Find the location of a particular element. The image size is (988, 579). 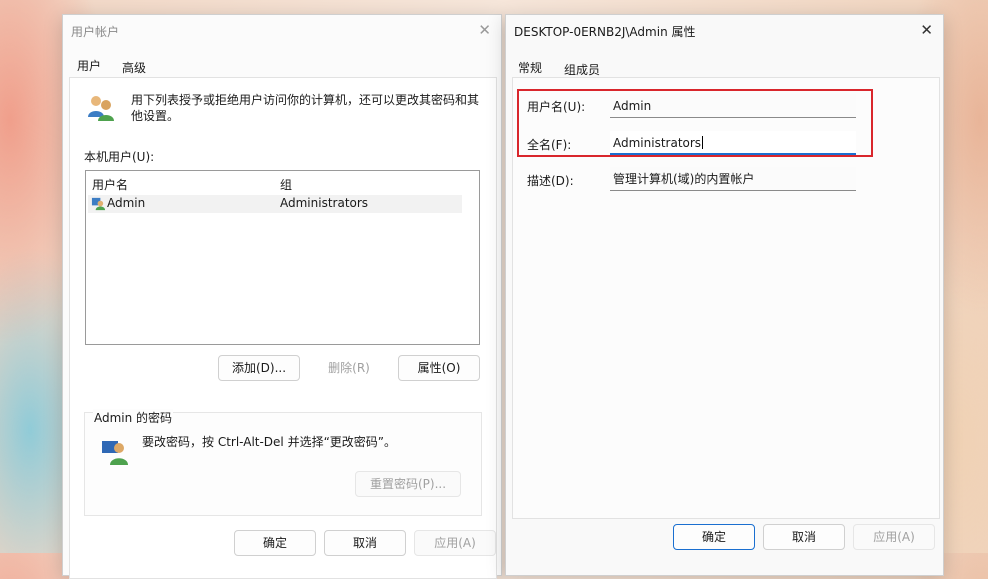

table-row: Admin Administrators is located at coordinates (275, 204).